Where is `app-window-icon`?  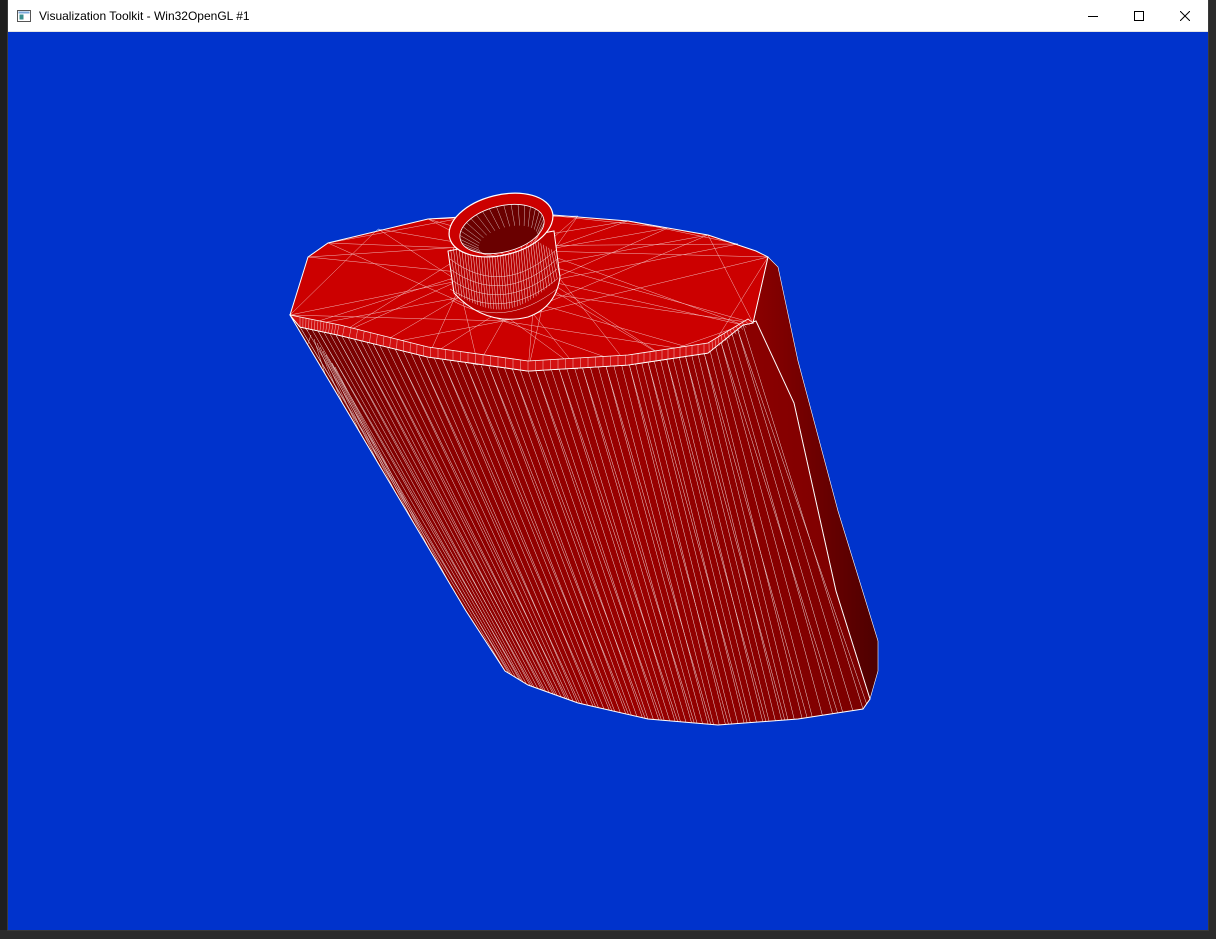
app-window-icon is located at coordinates (24, 16).